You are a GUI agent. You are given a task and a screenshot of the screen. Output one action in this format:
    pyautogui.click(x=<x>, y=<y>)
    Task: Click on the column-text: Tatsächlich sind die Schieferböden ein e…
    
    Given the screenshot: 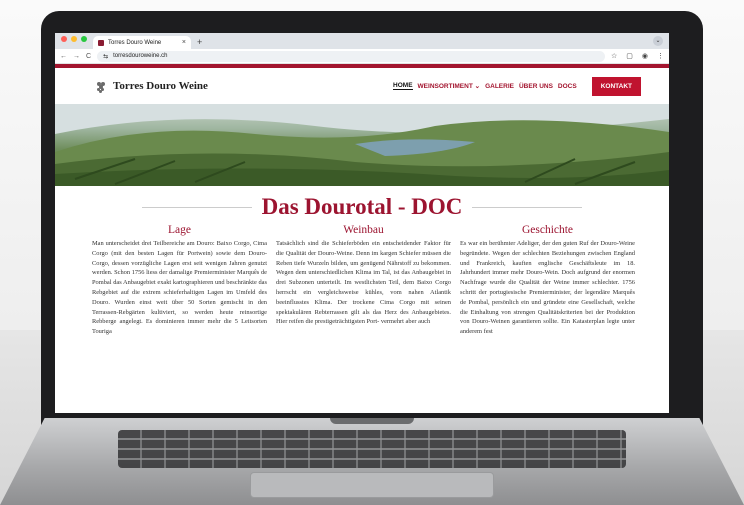 What is the action you would take?
    pyautogui.click(x=363, y=283)
    